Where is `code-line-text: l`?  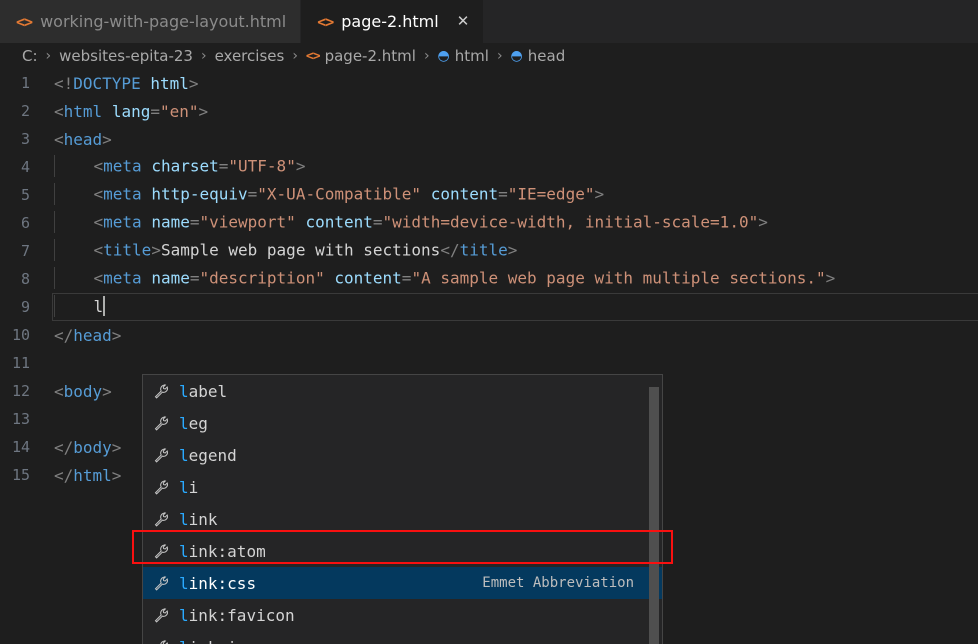 code-line-text: l is located at coordinates (515, 306).